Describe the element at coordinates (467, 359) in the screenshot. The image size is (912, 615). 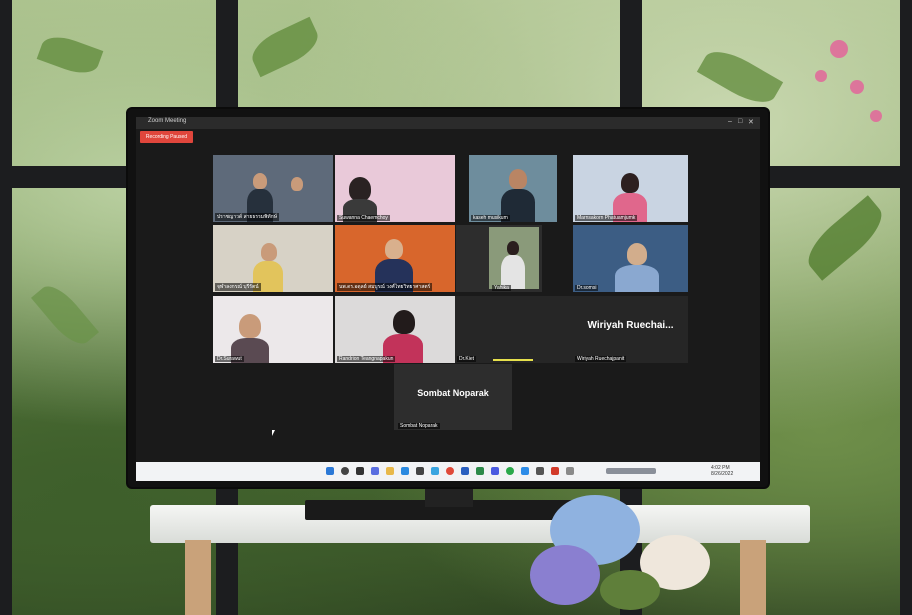
I see `participant-name: Dr.Kiet` at that location.